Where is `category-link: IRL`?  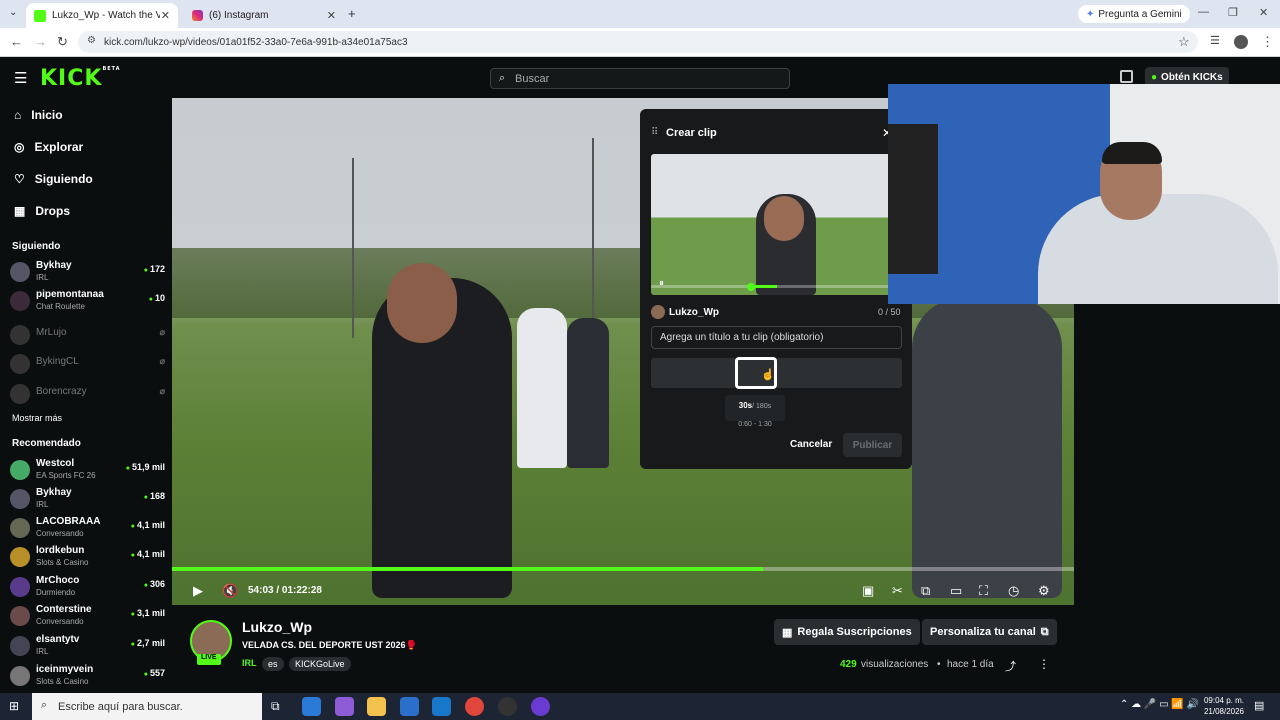
category-link: IRL is located at coordinates (249, 663).